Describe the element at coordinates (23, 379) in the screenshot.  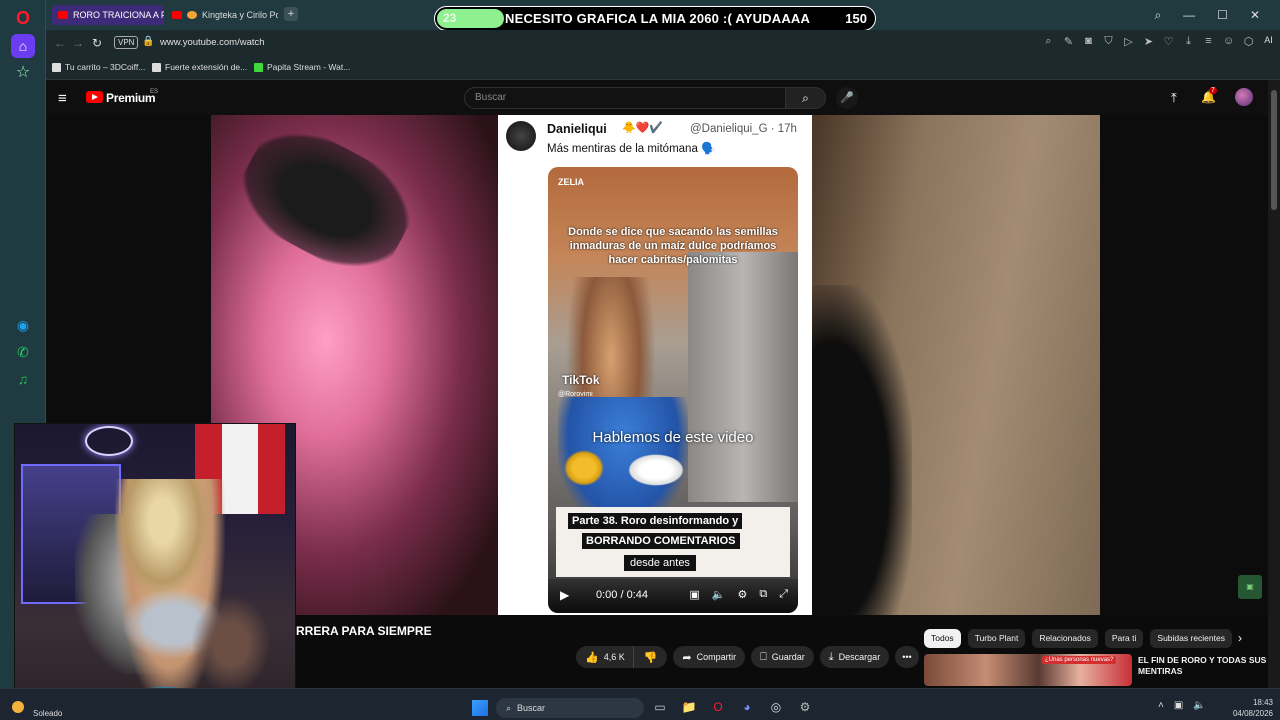
I see `spotify-icon: ♫` at that location.